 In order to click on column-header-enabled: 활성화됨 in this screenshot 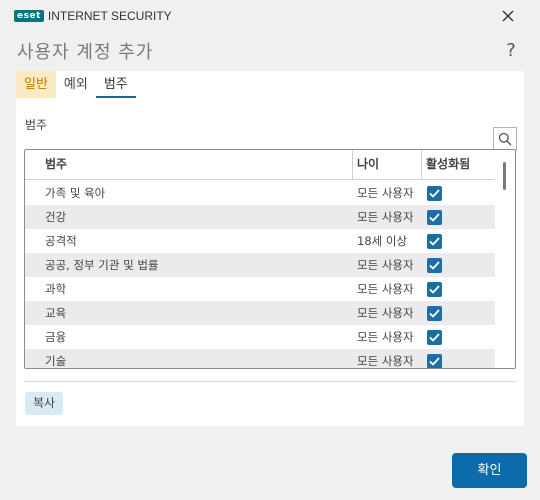, I will do `click(458, 164)`.